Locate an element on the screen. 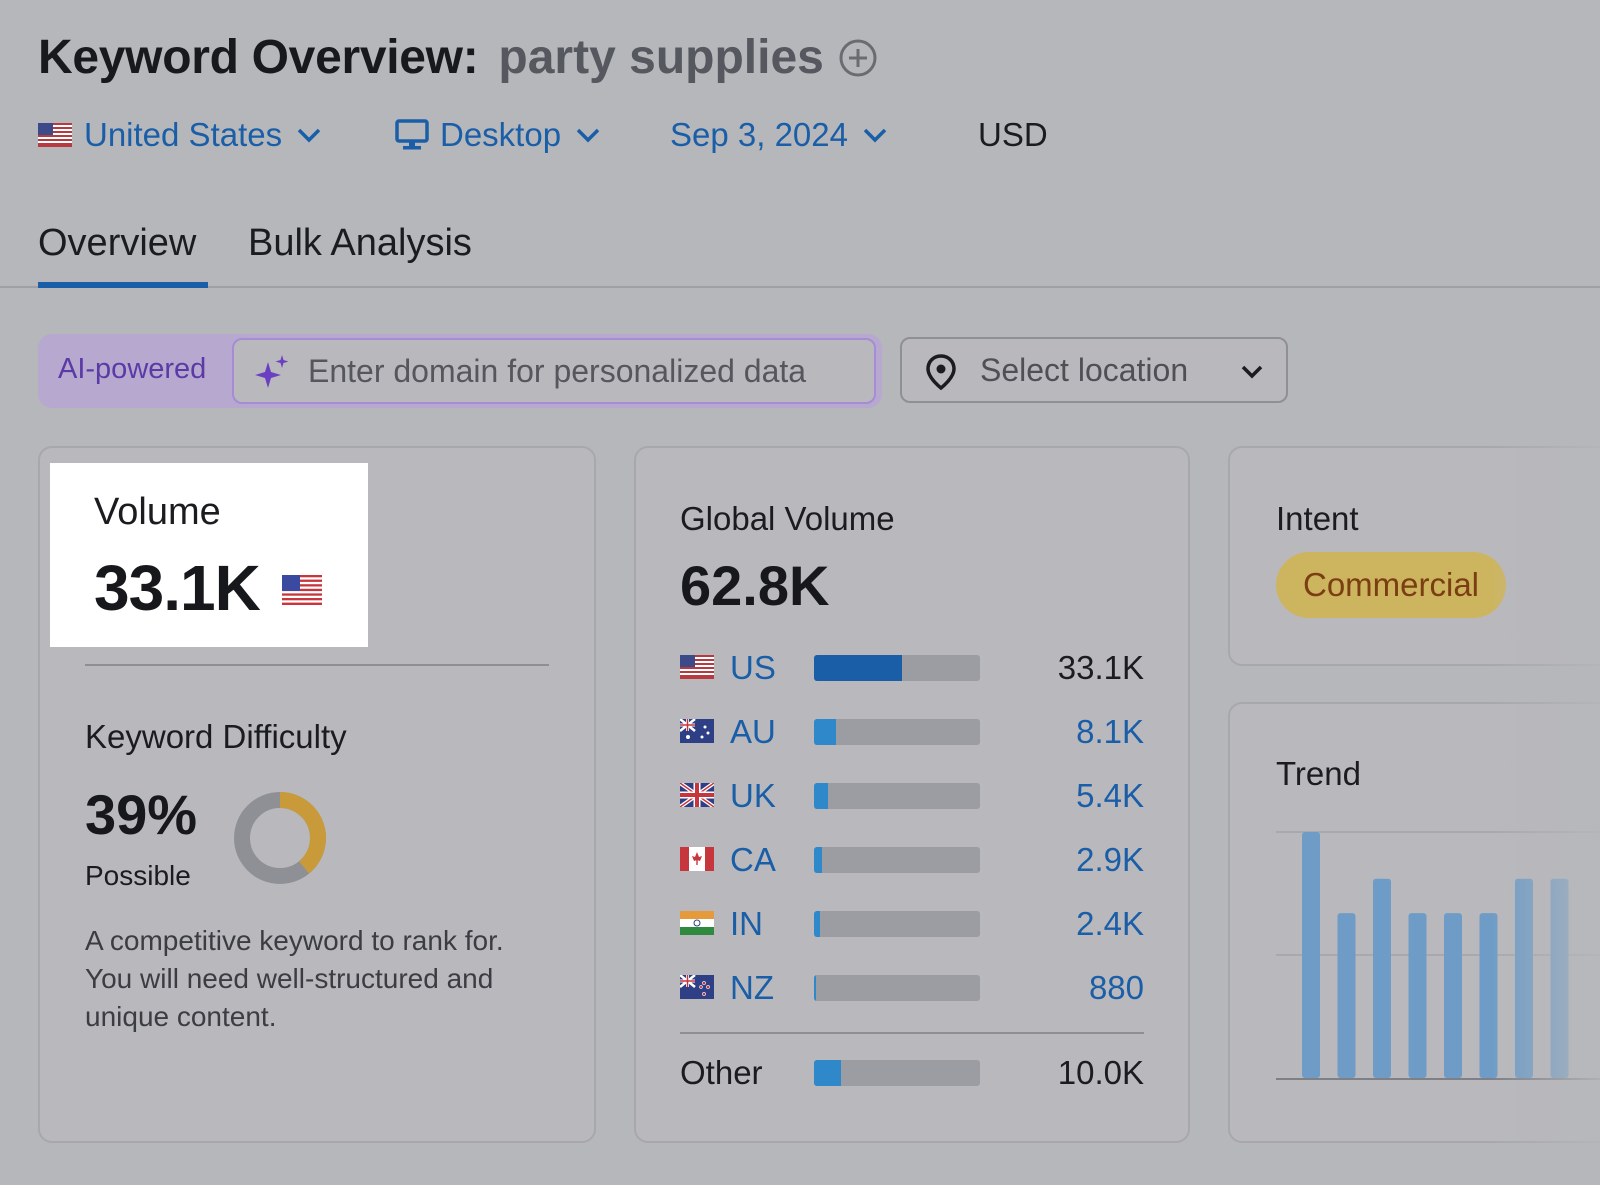 The width and height of the screenshot is (1600, 1185). ca-flag-icon is located at coordinates (697, 859).